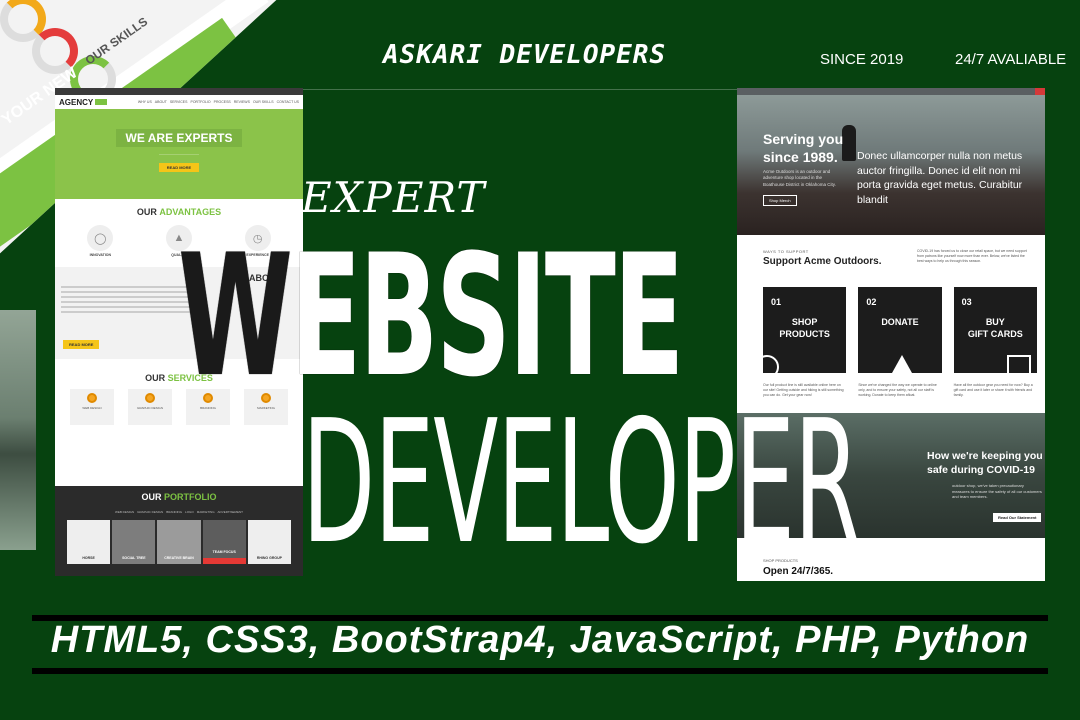  What do you see at coordinates (150, 512) in the screenshot?
I see `portfolio-tab: GRAPHIC DESIGN` at bounding box center [150, 512].